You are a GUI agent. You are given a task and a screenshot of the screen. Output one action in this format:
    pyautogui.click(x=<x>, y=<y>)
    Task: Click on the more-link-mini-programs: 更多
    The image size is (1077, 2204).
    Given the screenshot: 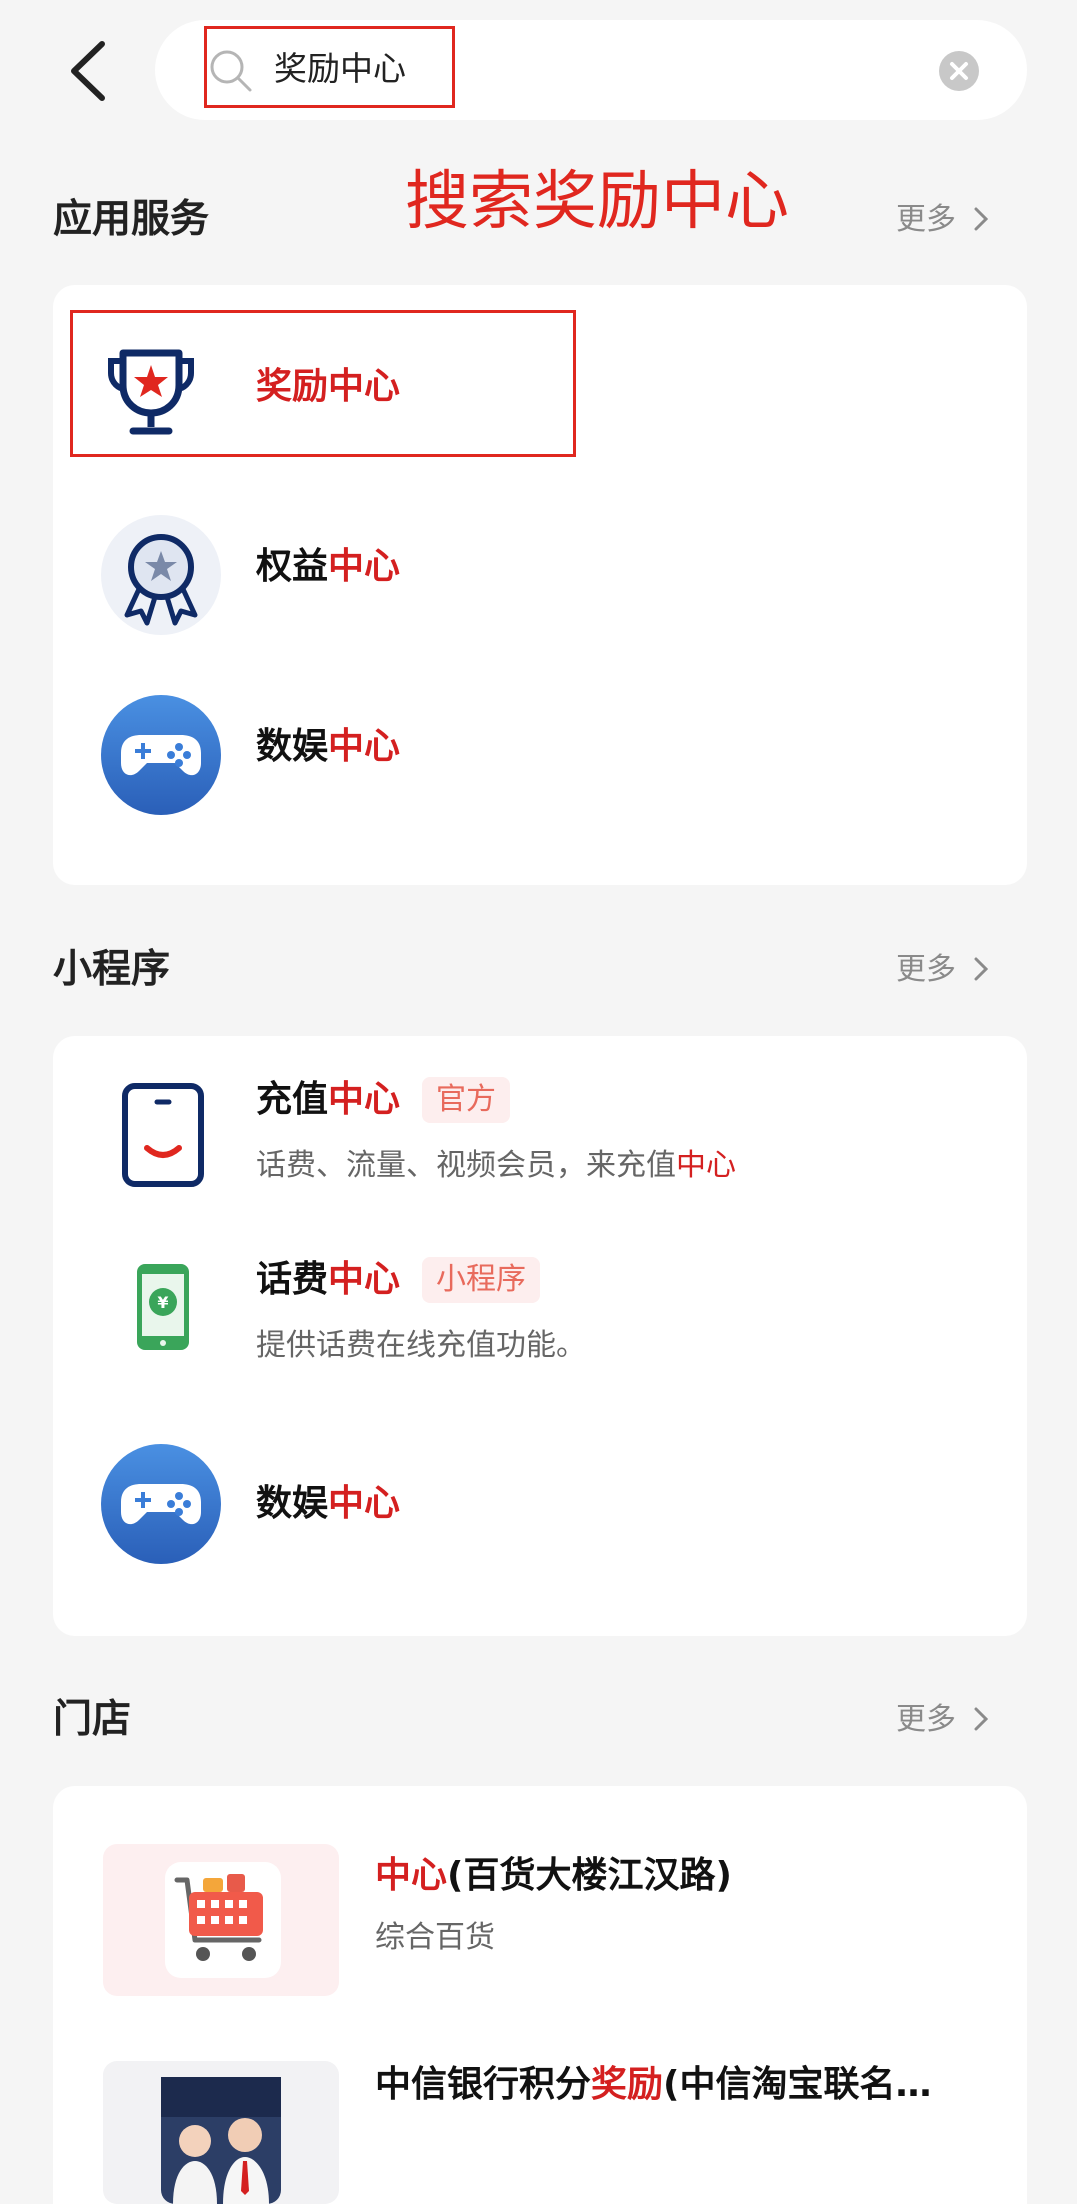 What is the action you would take?
    pyautogui.click(x=942, y=970)
    